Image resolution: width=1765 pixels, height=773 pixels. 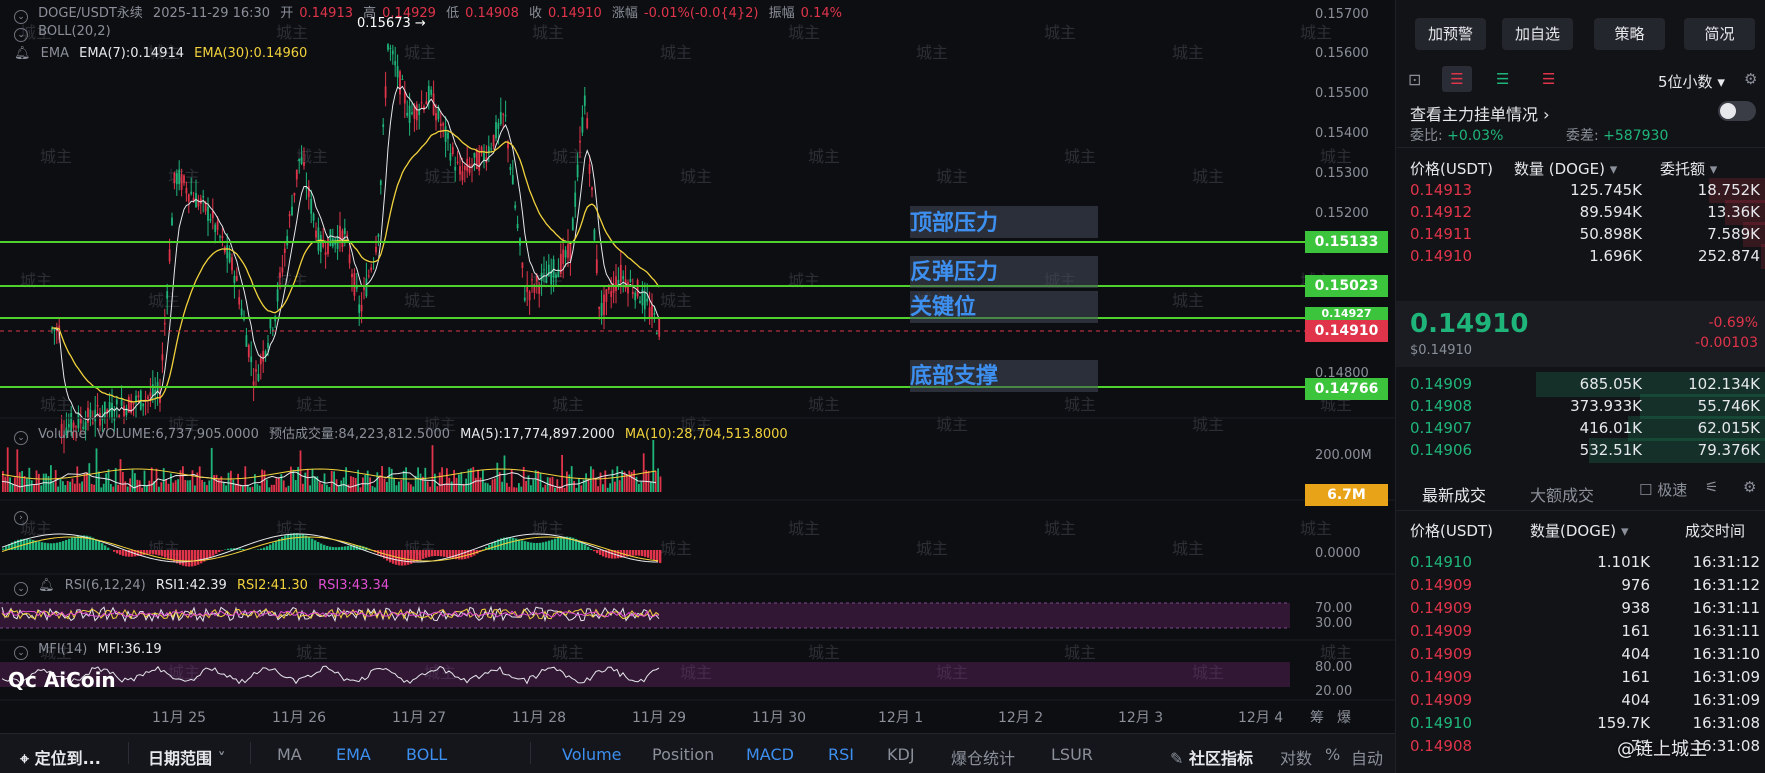 What do you see at coordinates (1480, 113) in the screenshot?
I see `main-orders-link: 查看主力挂单情况 ›` at bounding box center [1480, 113].